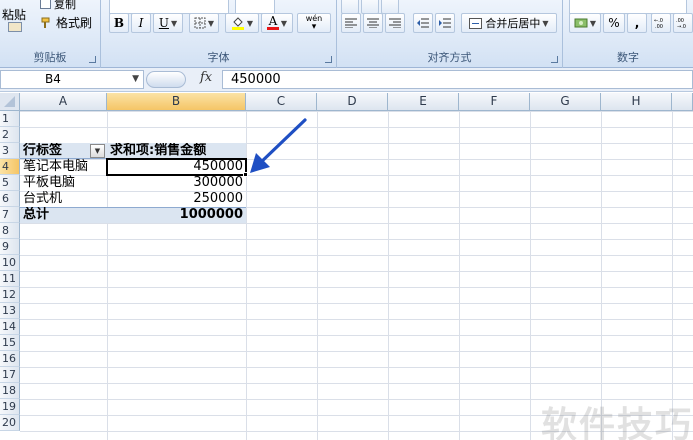  What do you see at coordinates (53, 79) in the screenshot?
I see `name-box-value: B4` at bounding box center [53, 79].